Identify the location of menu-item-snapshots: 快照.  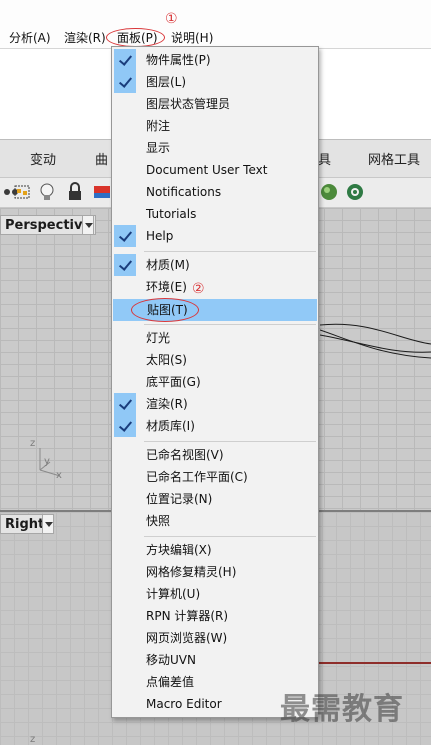
(215, 521).